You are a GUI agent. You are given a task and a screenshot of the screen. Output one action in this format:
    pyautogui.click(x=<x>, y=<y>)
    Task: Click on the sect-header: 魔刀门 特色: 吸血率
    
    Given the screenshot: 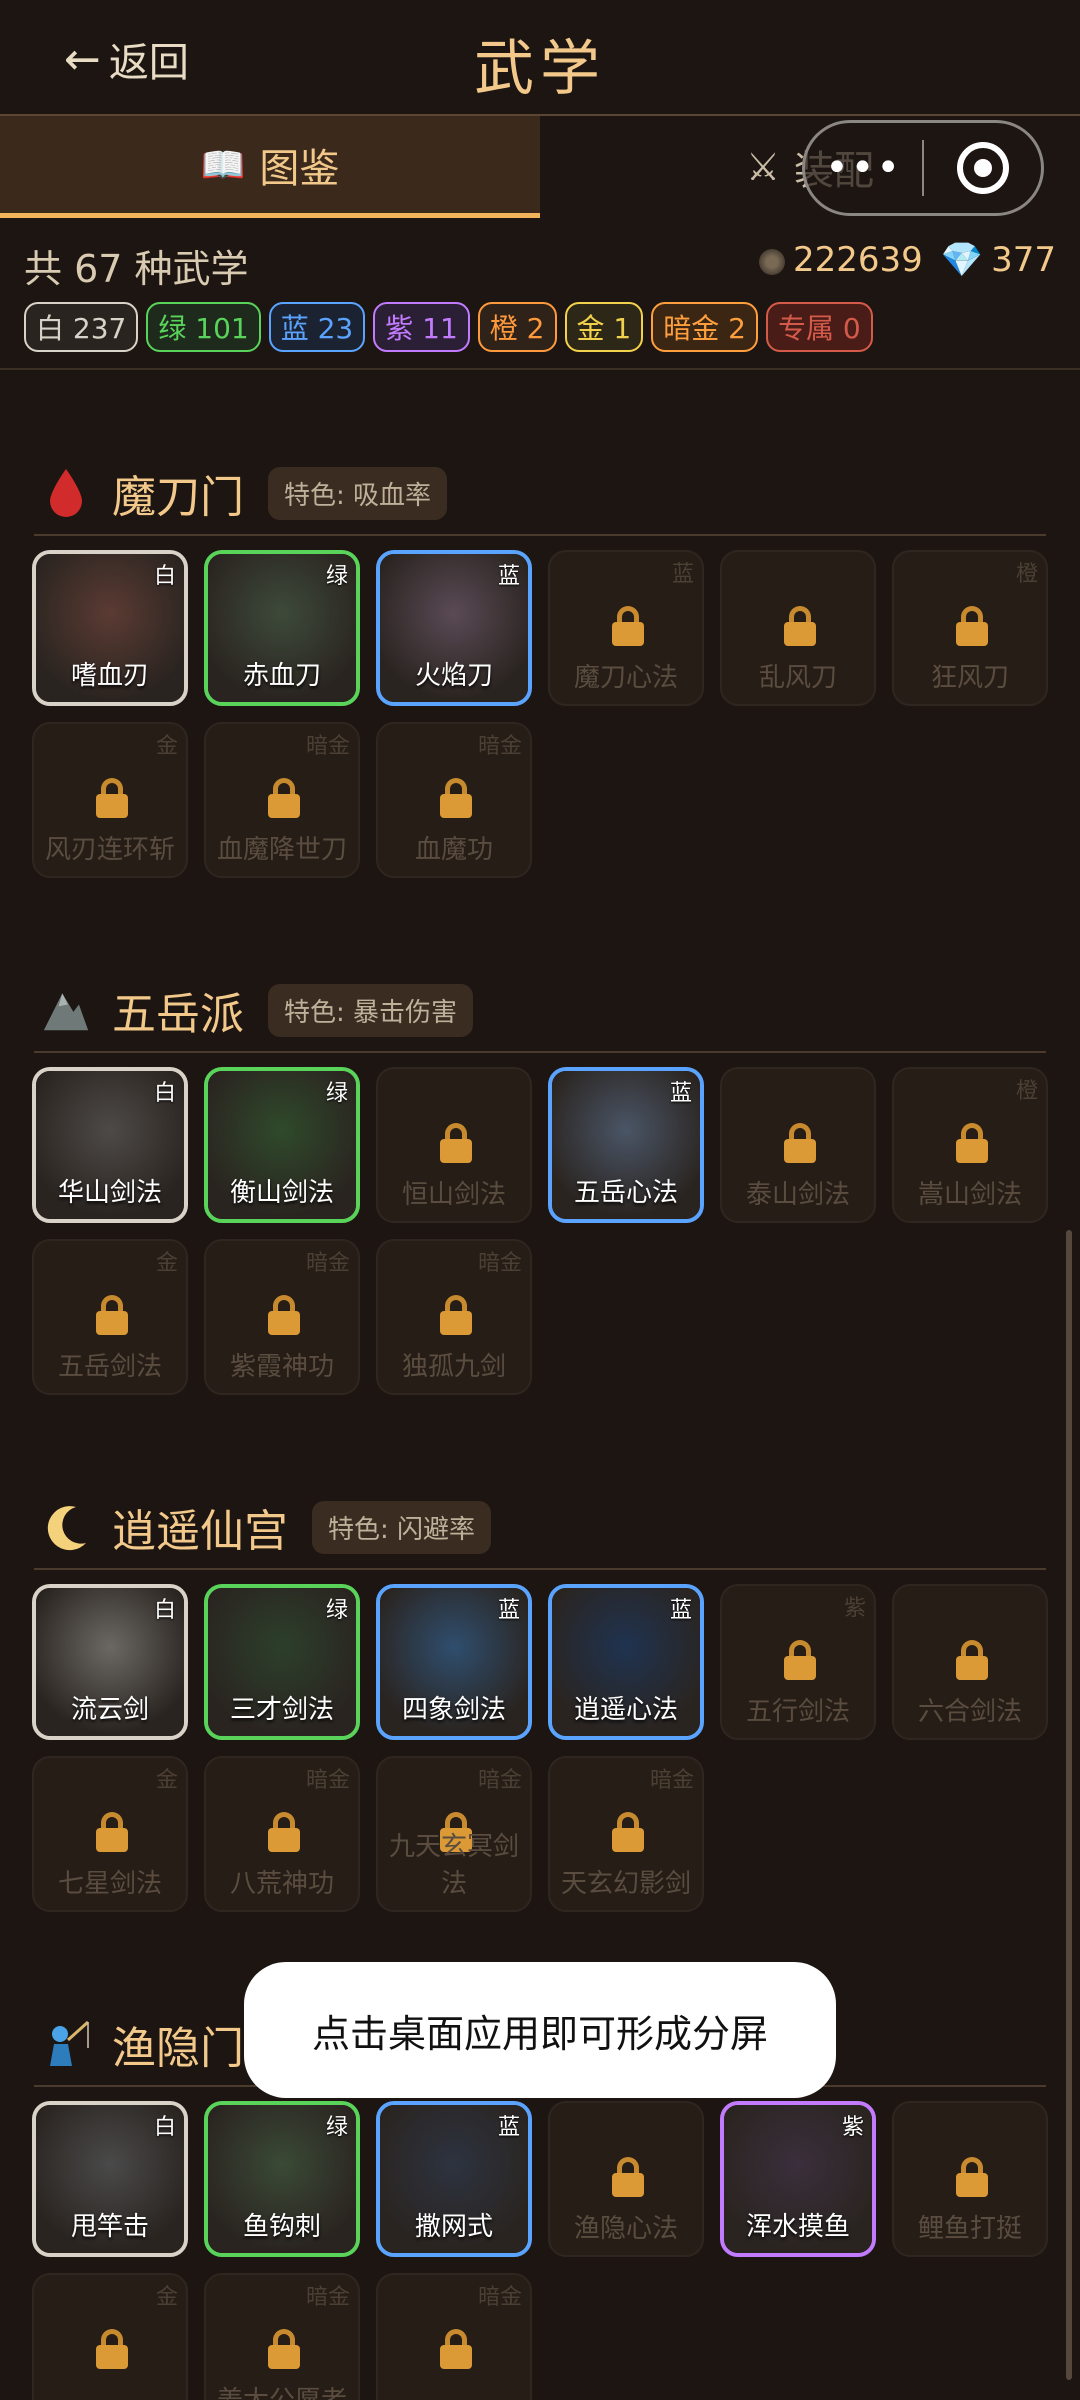 What is the action you would take?
    pyautogui.click(x=540, y=493)
    